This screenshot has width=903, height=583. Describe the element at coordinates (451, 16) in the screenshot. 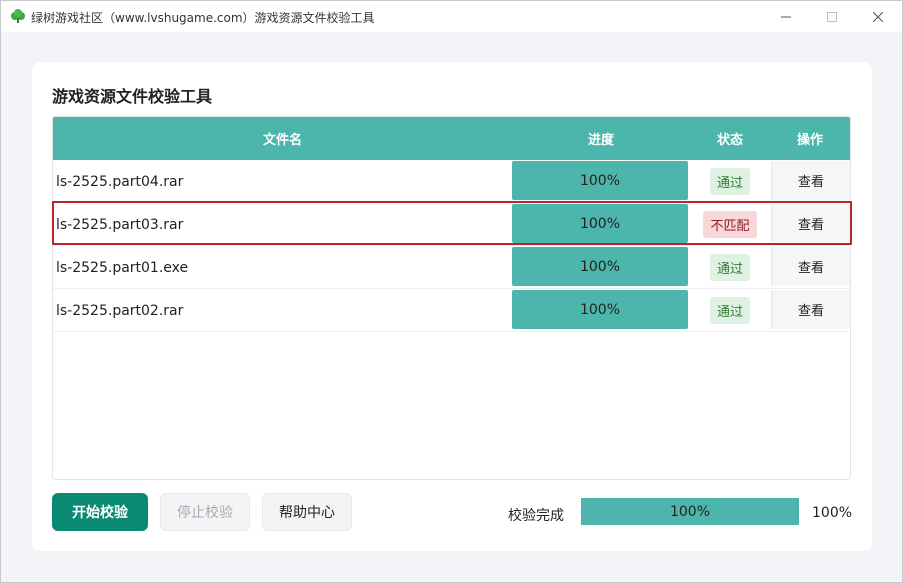

I see `title-bar: 绿树游戏社区（www.lvshugame.com）游戏资源文件校验工具` at that location.